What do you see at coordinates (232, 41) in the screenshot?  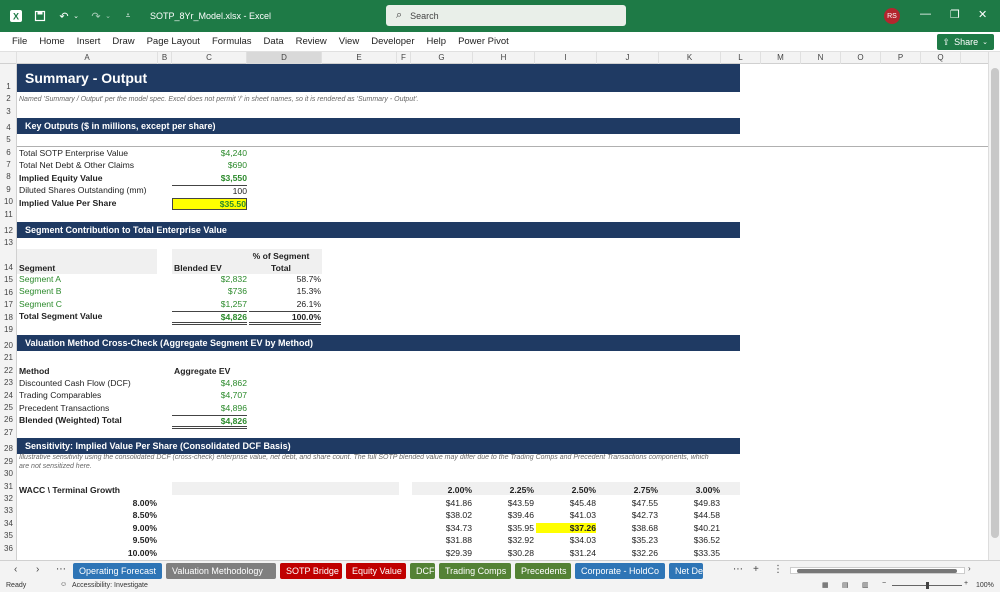 I see `menu-formulas: Formulas` at bounding box center [232, 41].